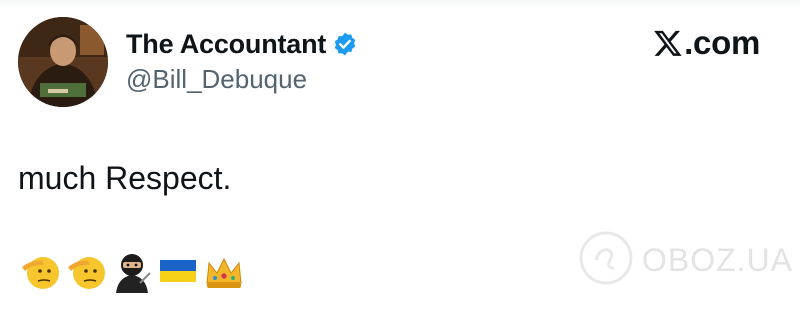 The width and height of the screenshot is (800, 309). I want to click on name-row: The Accountant, so click(242, 44).